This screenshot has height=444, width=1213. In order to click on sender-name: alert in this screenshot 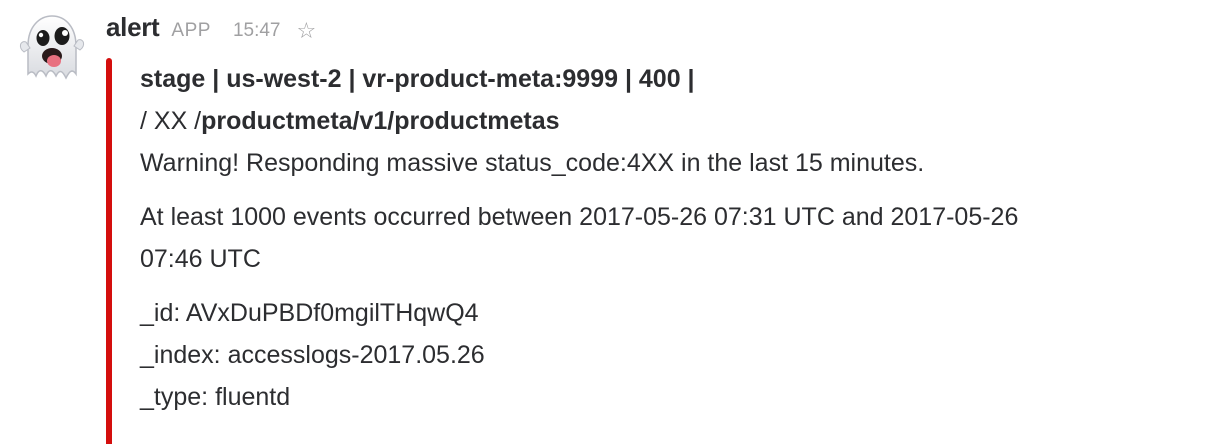, I will do `click(133, 27)`.